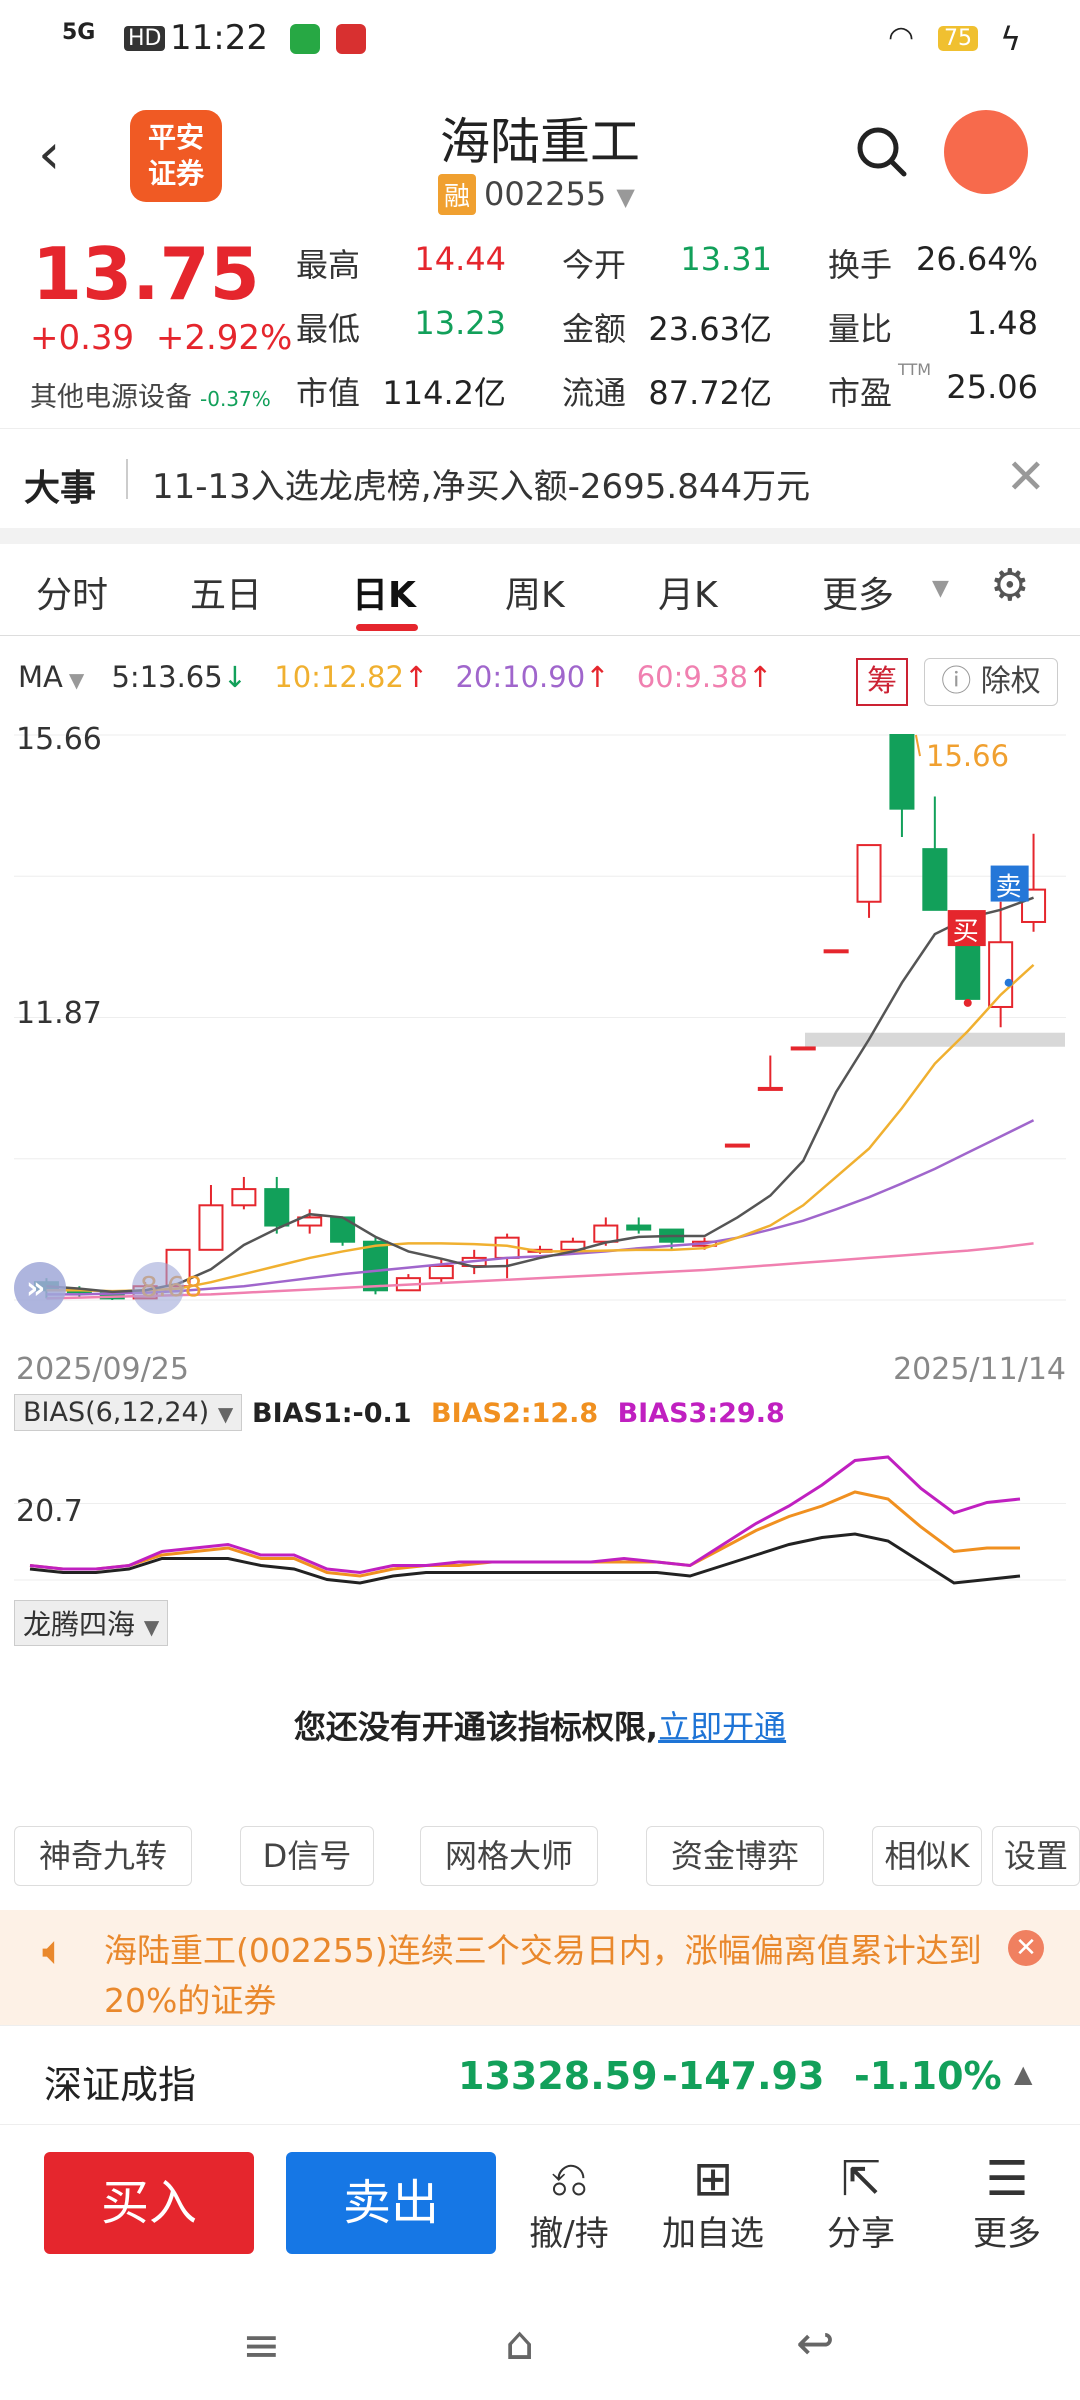  What do you see at coordinates (1036, 1856) in the screenshot?
I see `tool-button-5: 设置` at bounding box center [1036, 1856].